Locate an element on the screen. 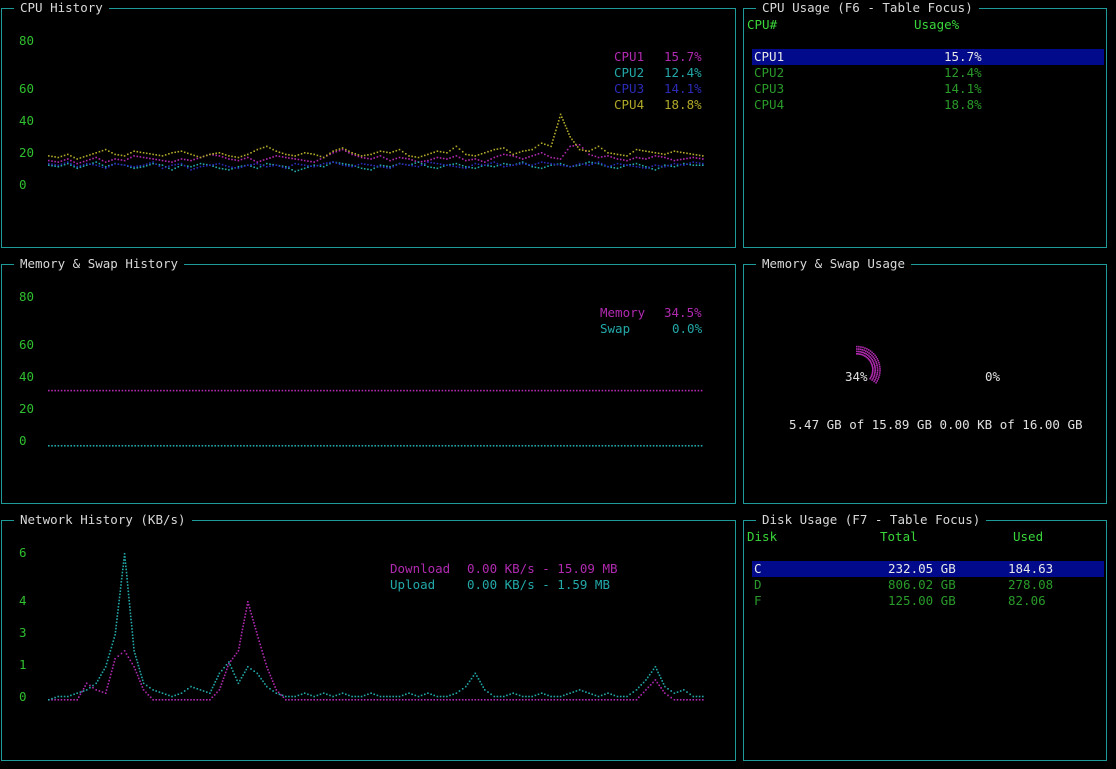 This screenshot has width=1116, height=769. table-row: F 125.00 GB 82.06 is located at coordinates (928, 601).